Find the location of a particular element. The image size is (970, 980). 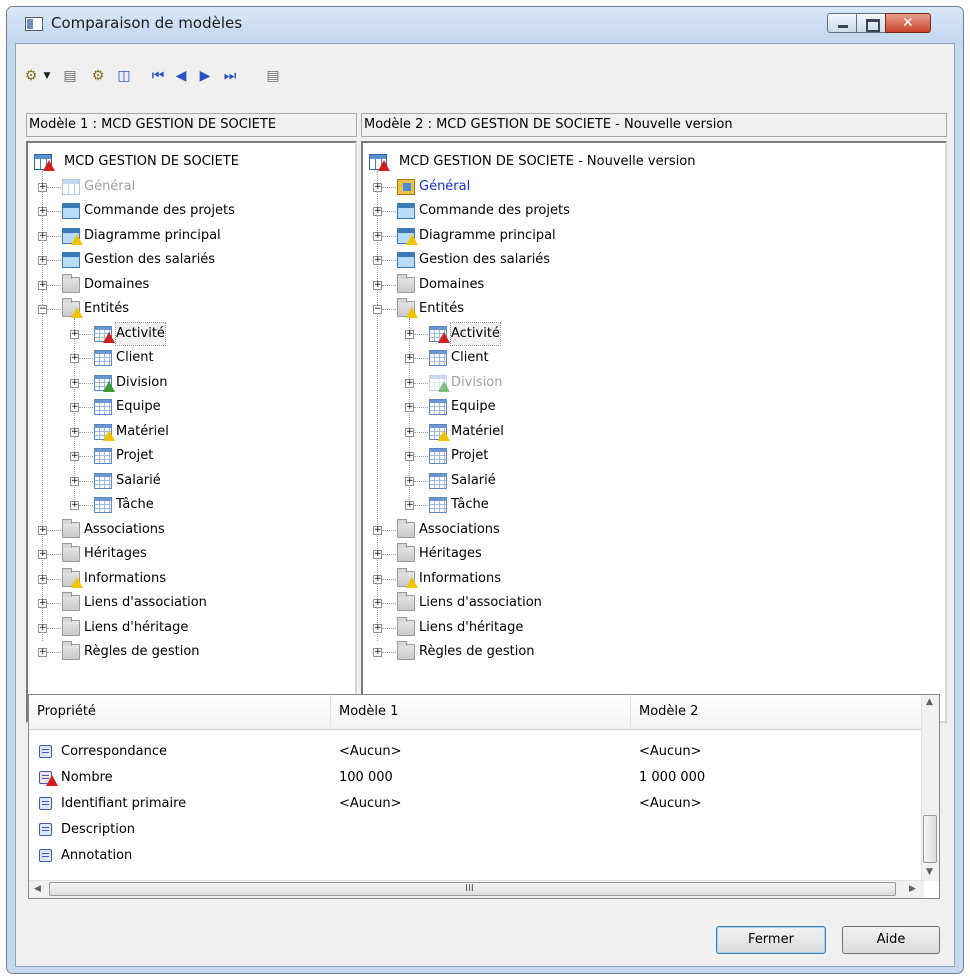

split-icon: ◫ is located at coordinates (124, 76).